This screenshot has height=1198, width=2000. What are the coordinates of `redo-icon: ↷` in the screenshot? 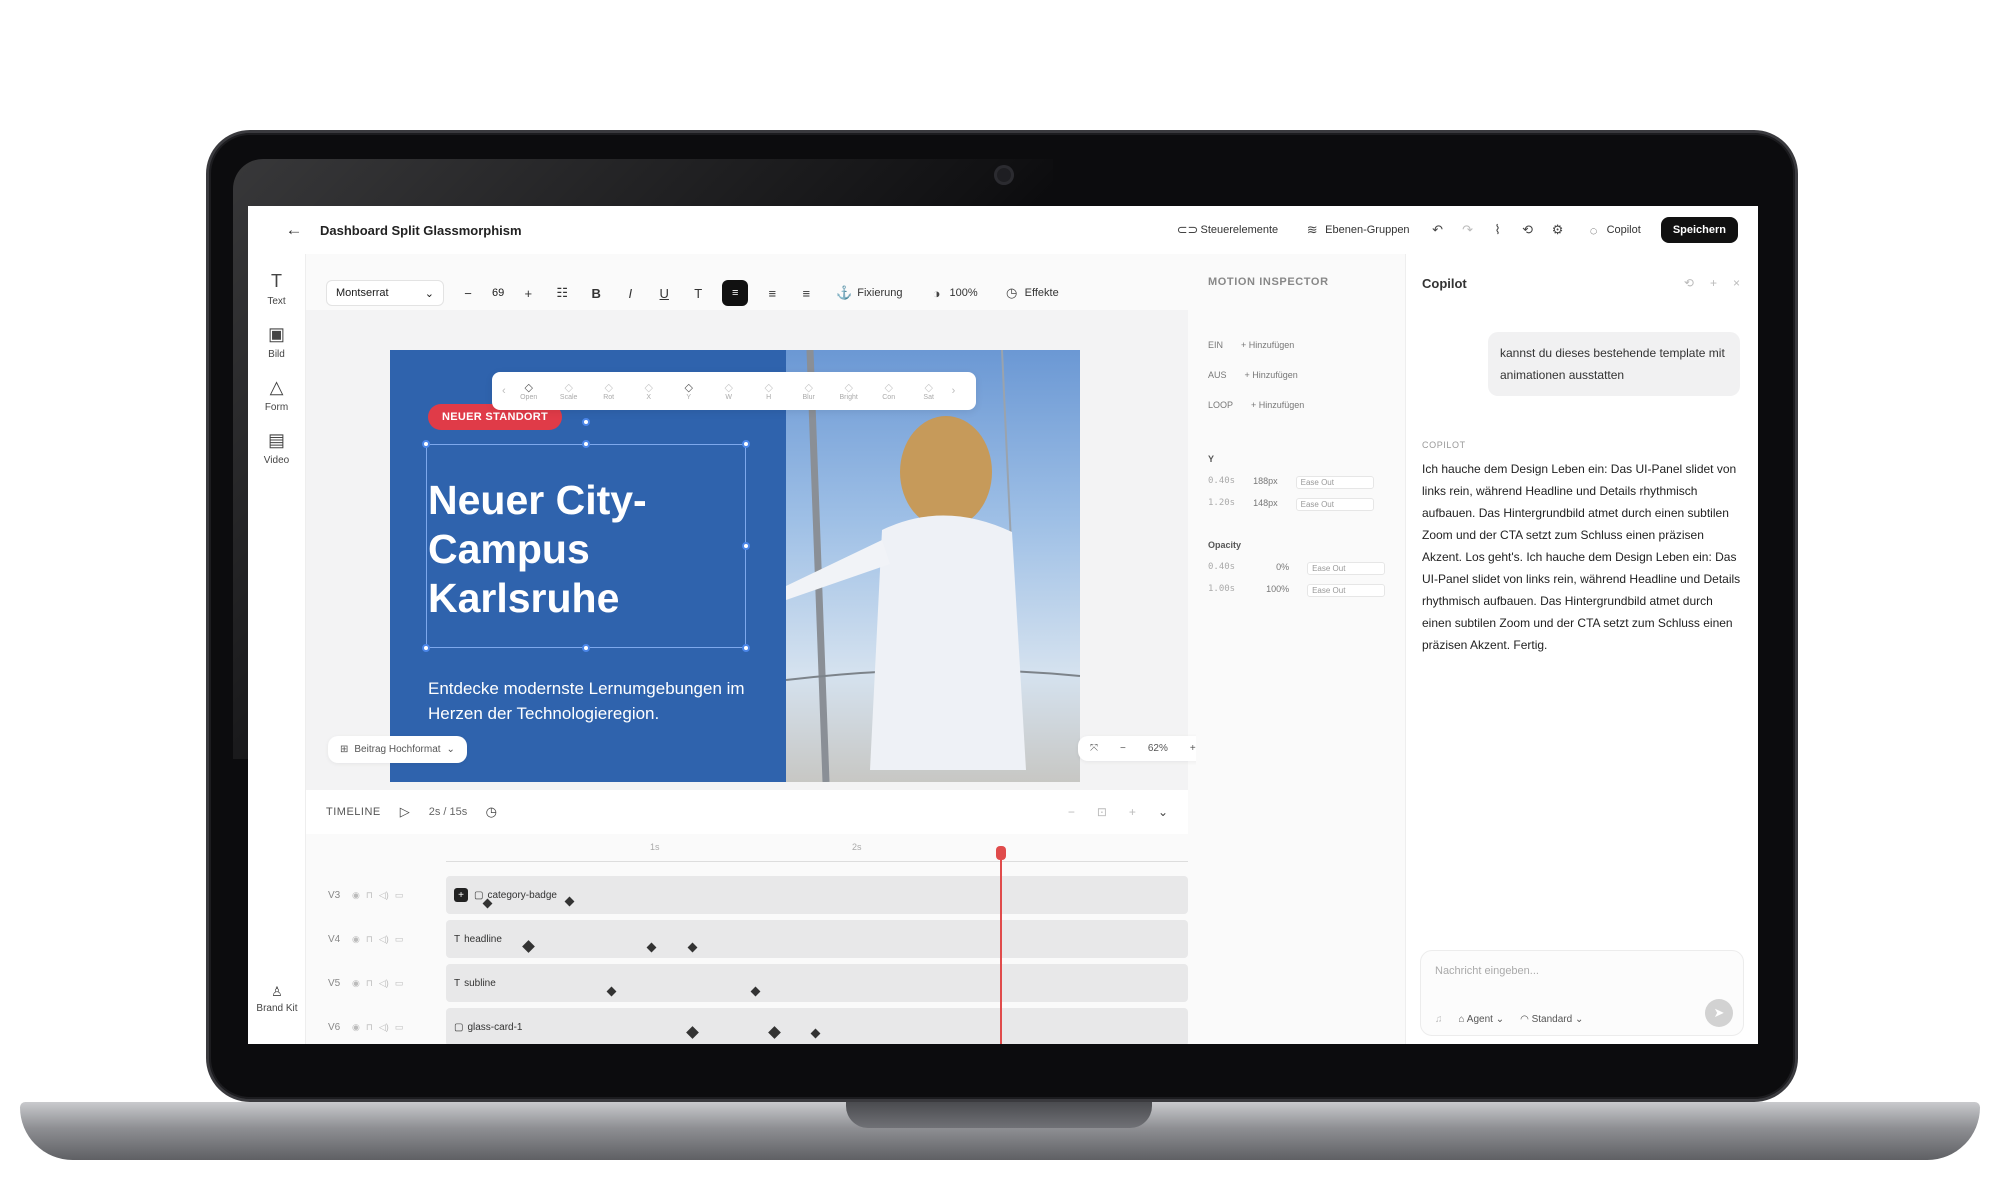 It's located at (1468, 230).